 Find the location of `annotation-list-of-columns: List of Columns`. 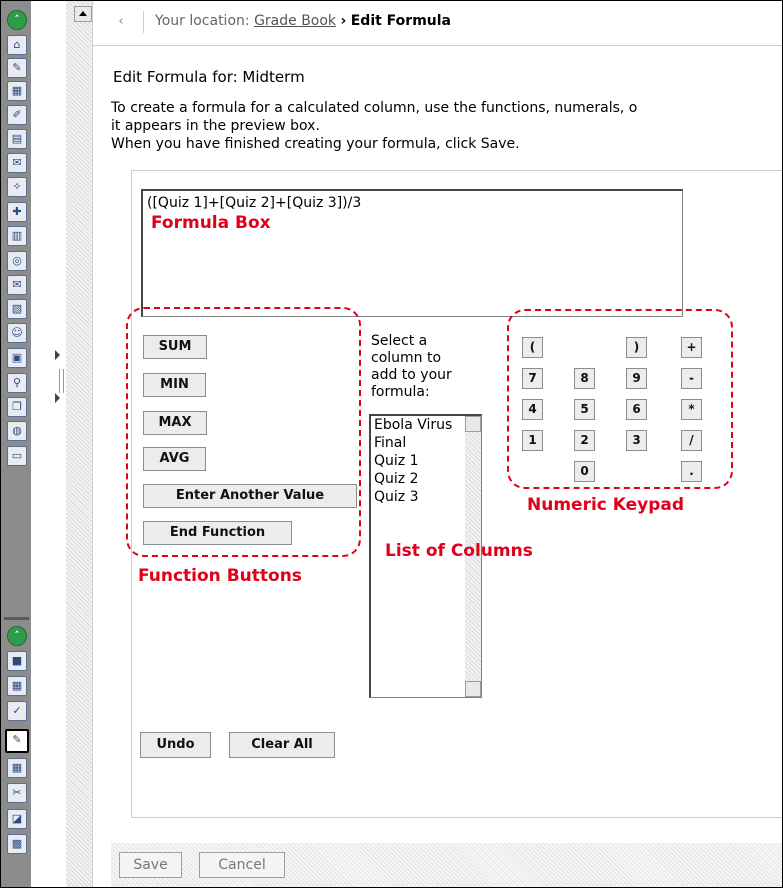

annotation-list-of-columns: List of Columns is located at coordinates (459, 551).